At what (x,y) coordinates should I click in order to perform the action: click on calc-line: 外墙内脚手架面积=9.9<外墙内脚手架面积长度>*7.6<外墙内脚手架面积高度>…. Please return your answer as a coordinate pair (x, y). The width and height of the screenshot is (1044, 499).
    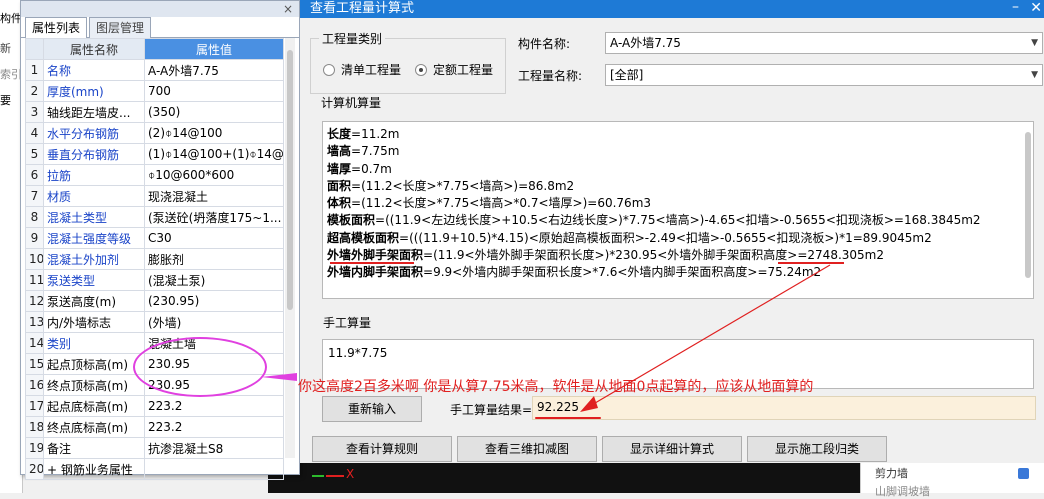
    Looking at the image, I should click on (654, 272).